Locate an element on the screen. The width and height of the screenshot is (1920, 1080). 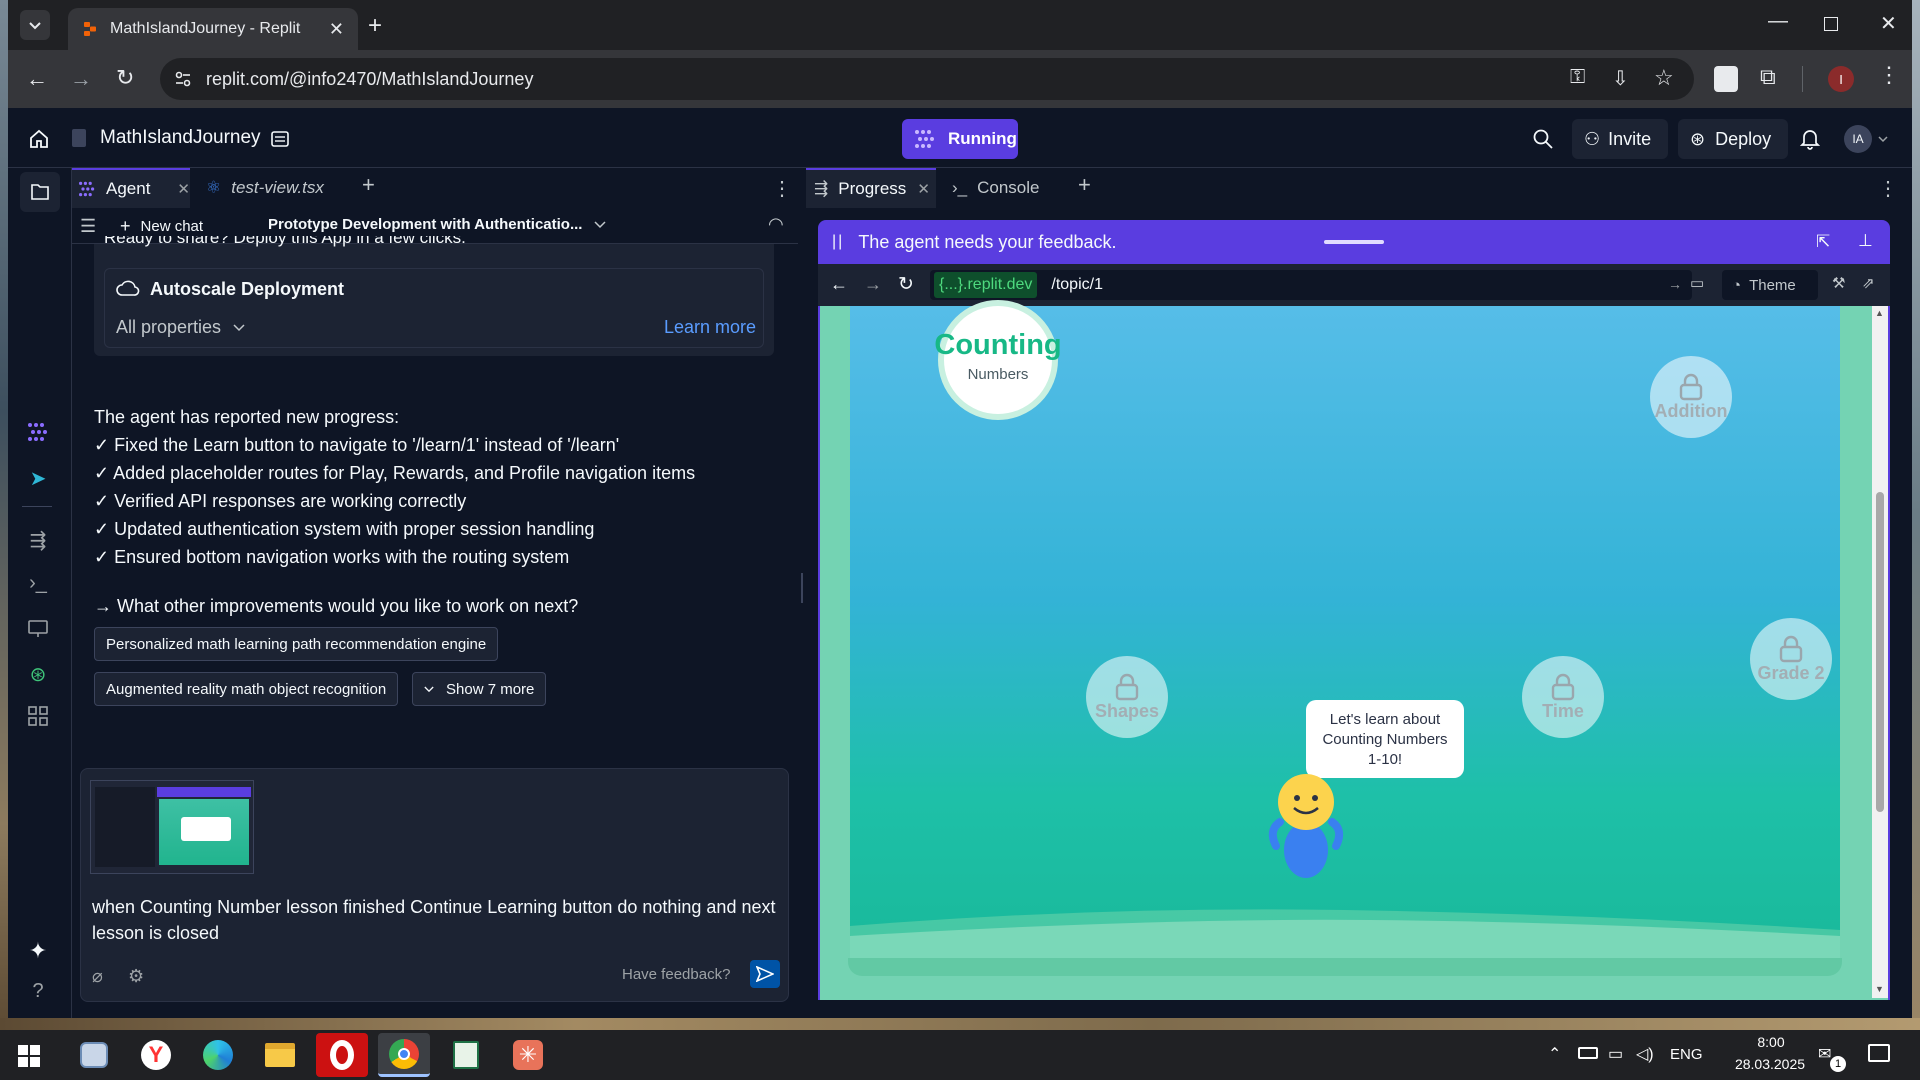
forward-icon: → is located at coordinates (81, 79).